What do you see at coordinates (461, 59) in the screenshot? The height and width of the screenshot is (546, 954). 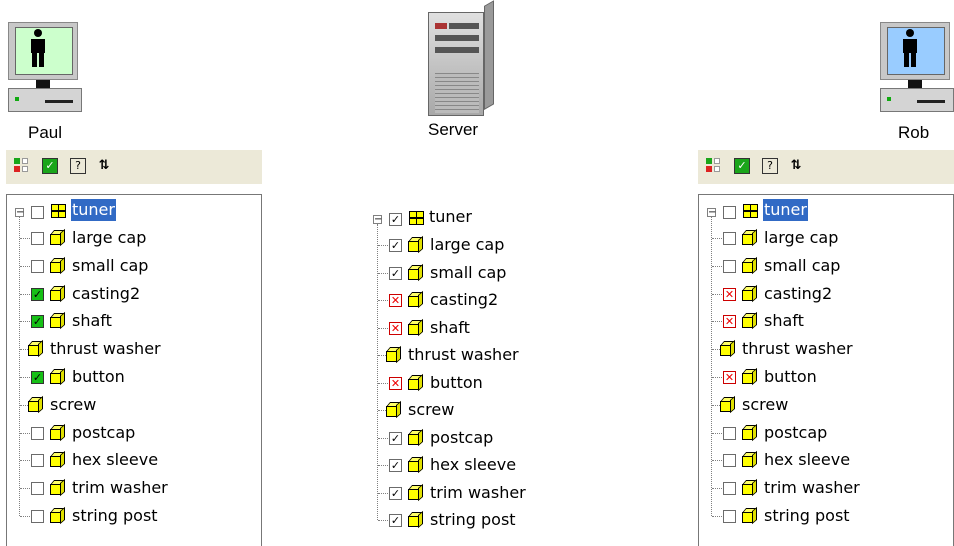 I see `server-icon` at bounding box center [461, 59].